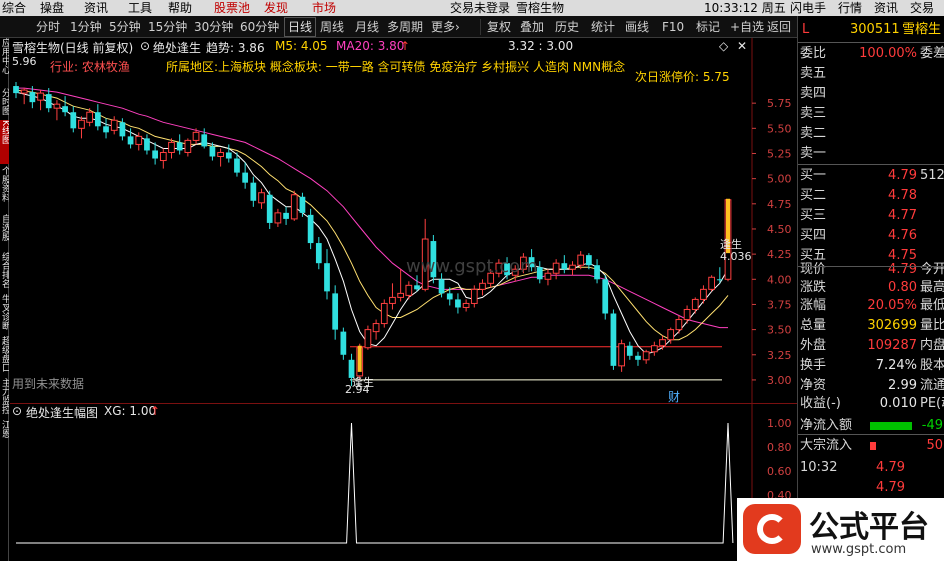  I want to click on tool-返回: 返回, so click(779, 27).